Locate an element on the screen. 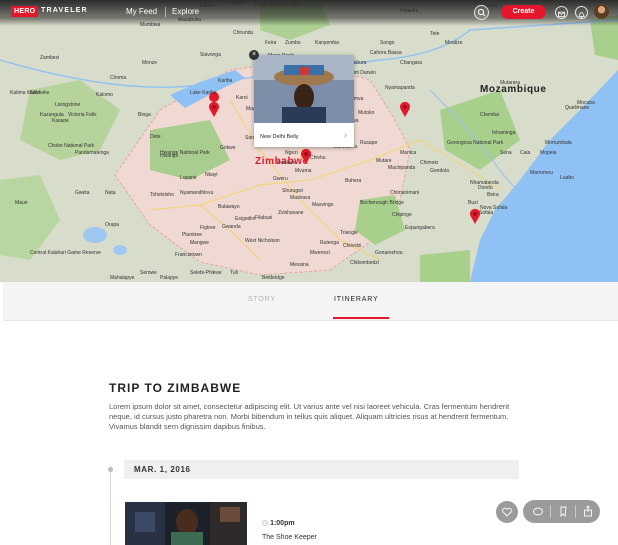  map-place-label: Kalomo is located at coordinates (104, 95).